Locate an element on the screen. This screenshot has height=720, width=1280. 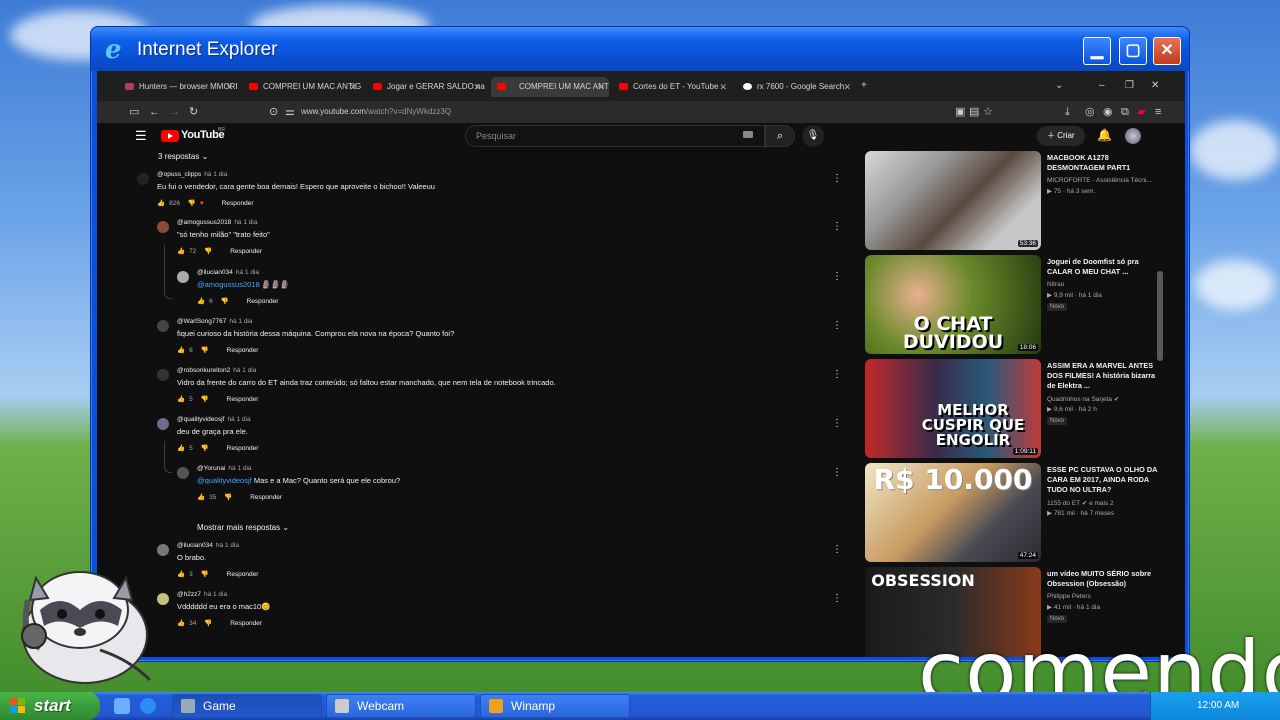
history-icon: ◎ is located at coordinates (1090, 112).